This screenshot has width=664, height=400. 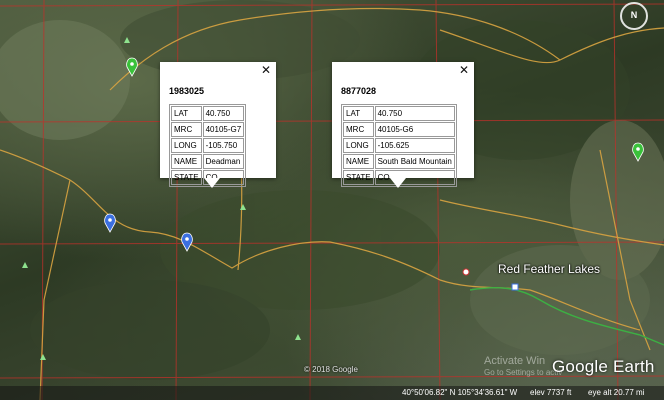 I want to click on attribute-value: 40105-G6, so click(x=414, y=129).